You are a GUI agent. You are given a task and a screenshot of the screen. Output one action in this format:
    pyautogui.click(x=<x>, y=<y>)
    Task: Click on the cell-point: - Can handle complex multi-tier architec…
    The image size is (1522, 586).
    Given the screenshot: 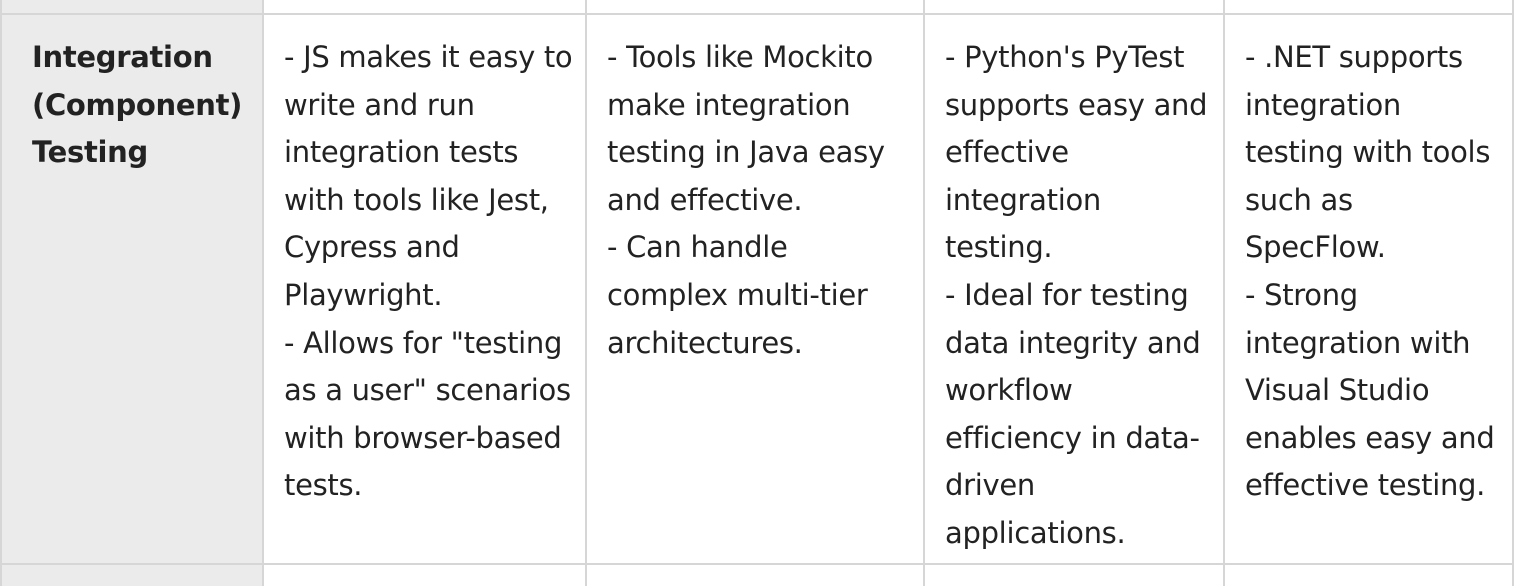 What is the action you would take?
    pyautogui.click(x=737, y=295)
    